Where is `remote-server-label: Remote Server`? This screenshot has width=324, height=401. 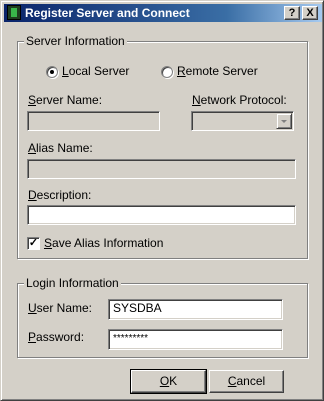
remote-server-label: Remote Server is located at coordinates (217, 71).